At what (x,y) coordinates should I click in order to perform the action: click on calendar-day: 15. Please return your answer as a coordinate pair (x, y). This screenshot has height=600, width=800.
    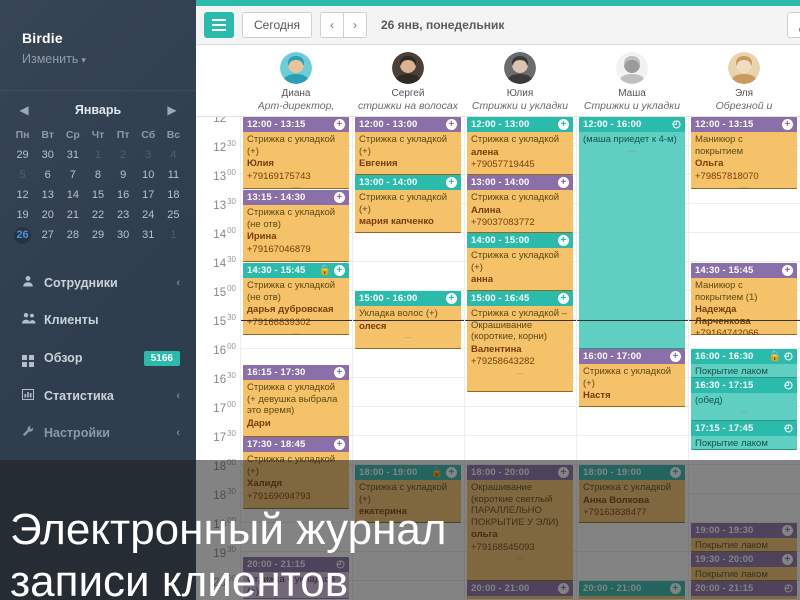
    Looking at the image, I should click on (97, 195).